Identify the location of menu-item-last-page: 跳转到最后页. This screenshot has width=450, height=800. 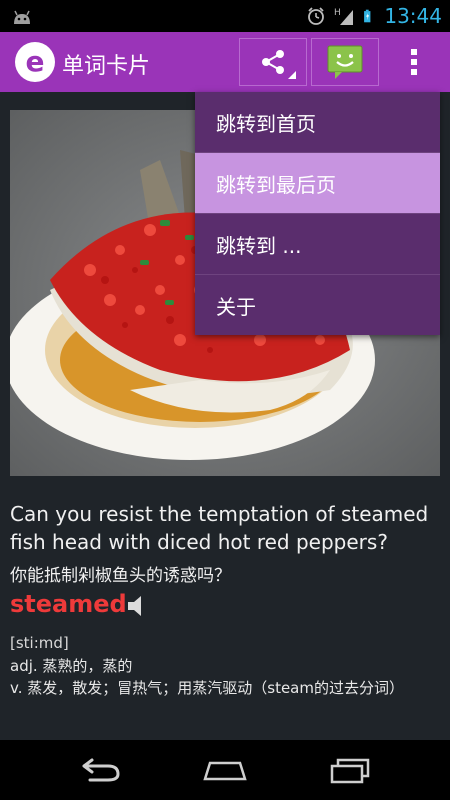
(317, 183).